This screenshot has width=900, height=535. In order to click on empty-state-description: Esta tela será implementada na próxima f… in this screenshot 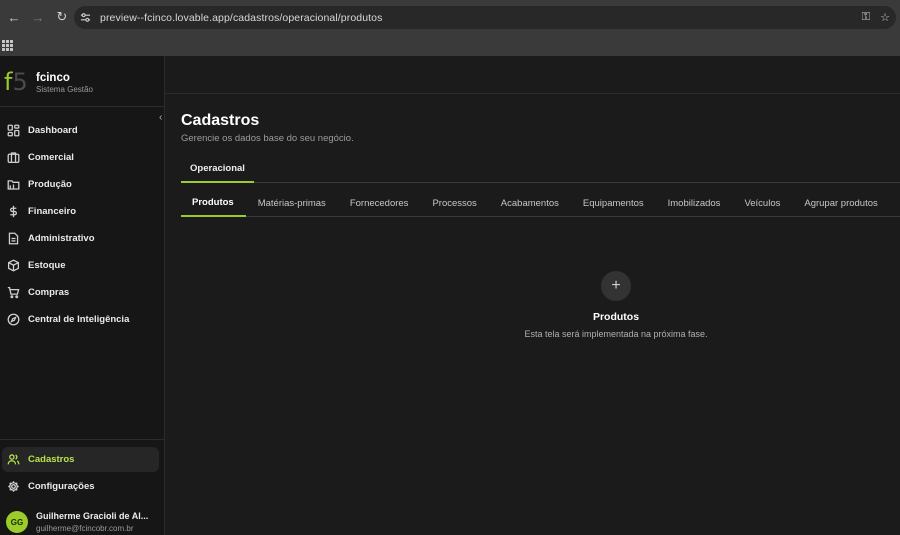, I will do `click(616, 334)`.